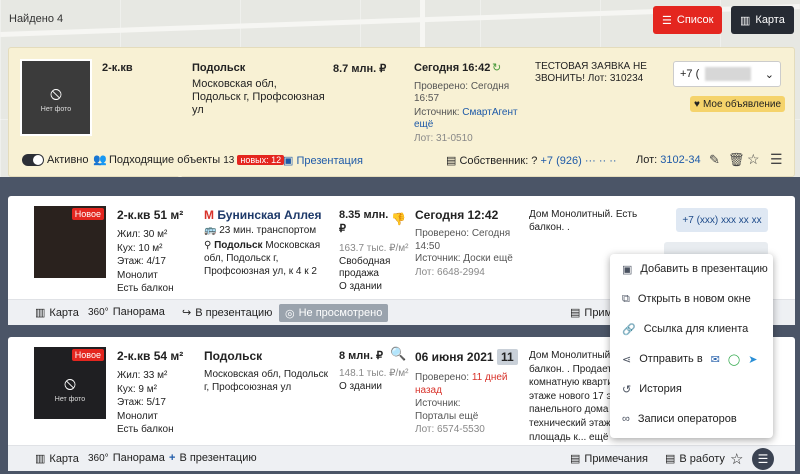 The height and width of the screenshot is (474, 800). Describe the element at coordinates (629, 329) in the screenshot. I see `link-icon: 🔗` at that location.